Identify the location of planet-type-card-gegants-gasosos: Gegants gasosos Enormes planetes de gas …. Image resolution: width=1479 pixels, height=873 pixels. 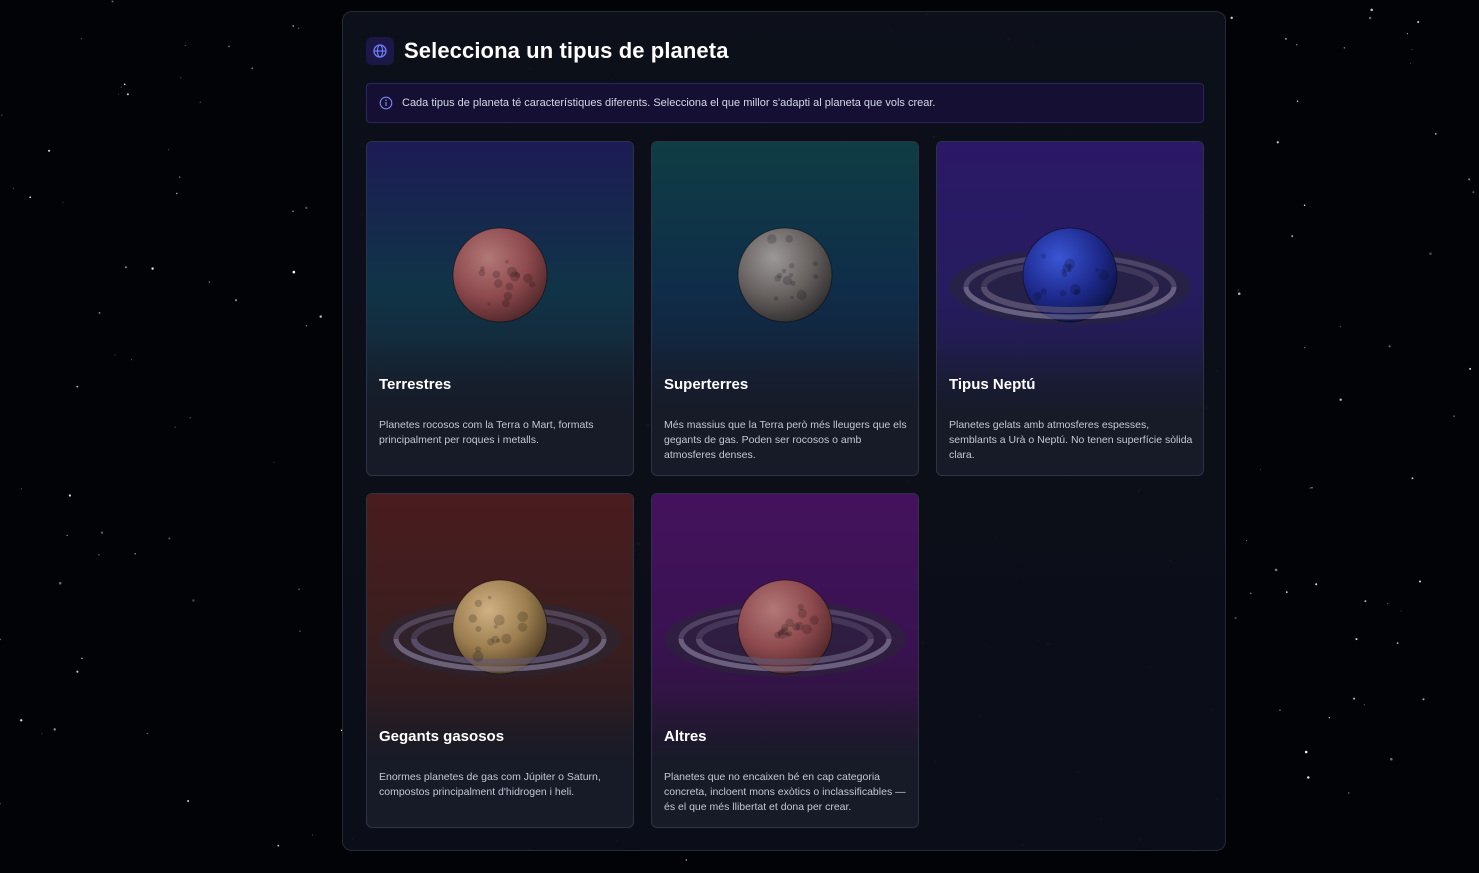
(500, 660).